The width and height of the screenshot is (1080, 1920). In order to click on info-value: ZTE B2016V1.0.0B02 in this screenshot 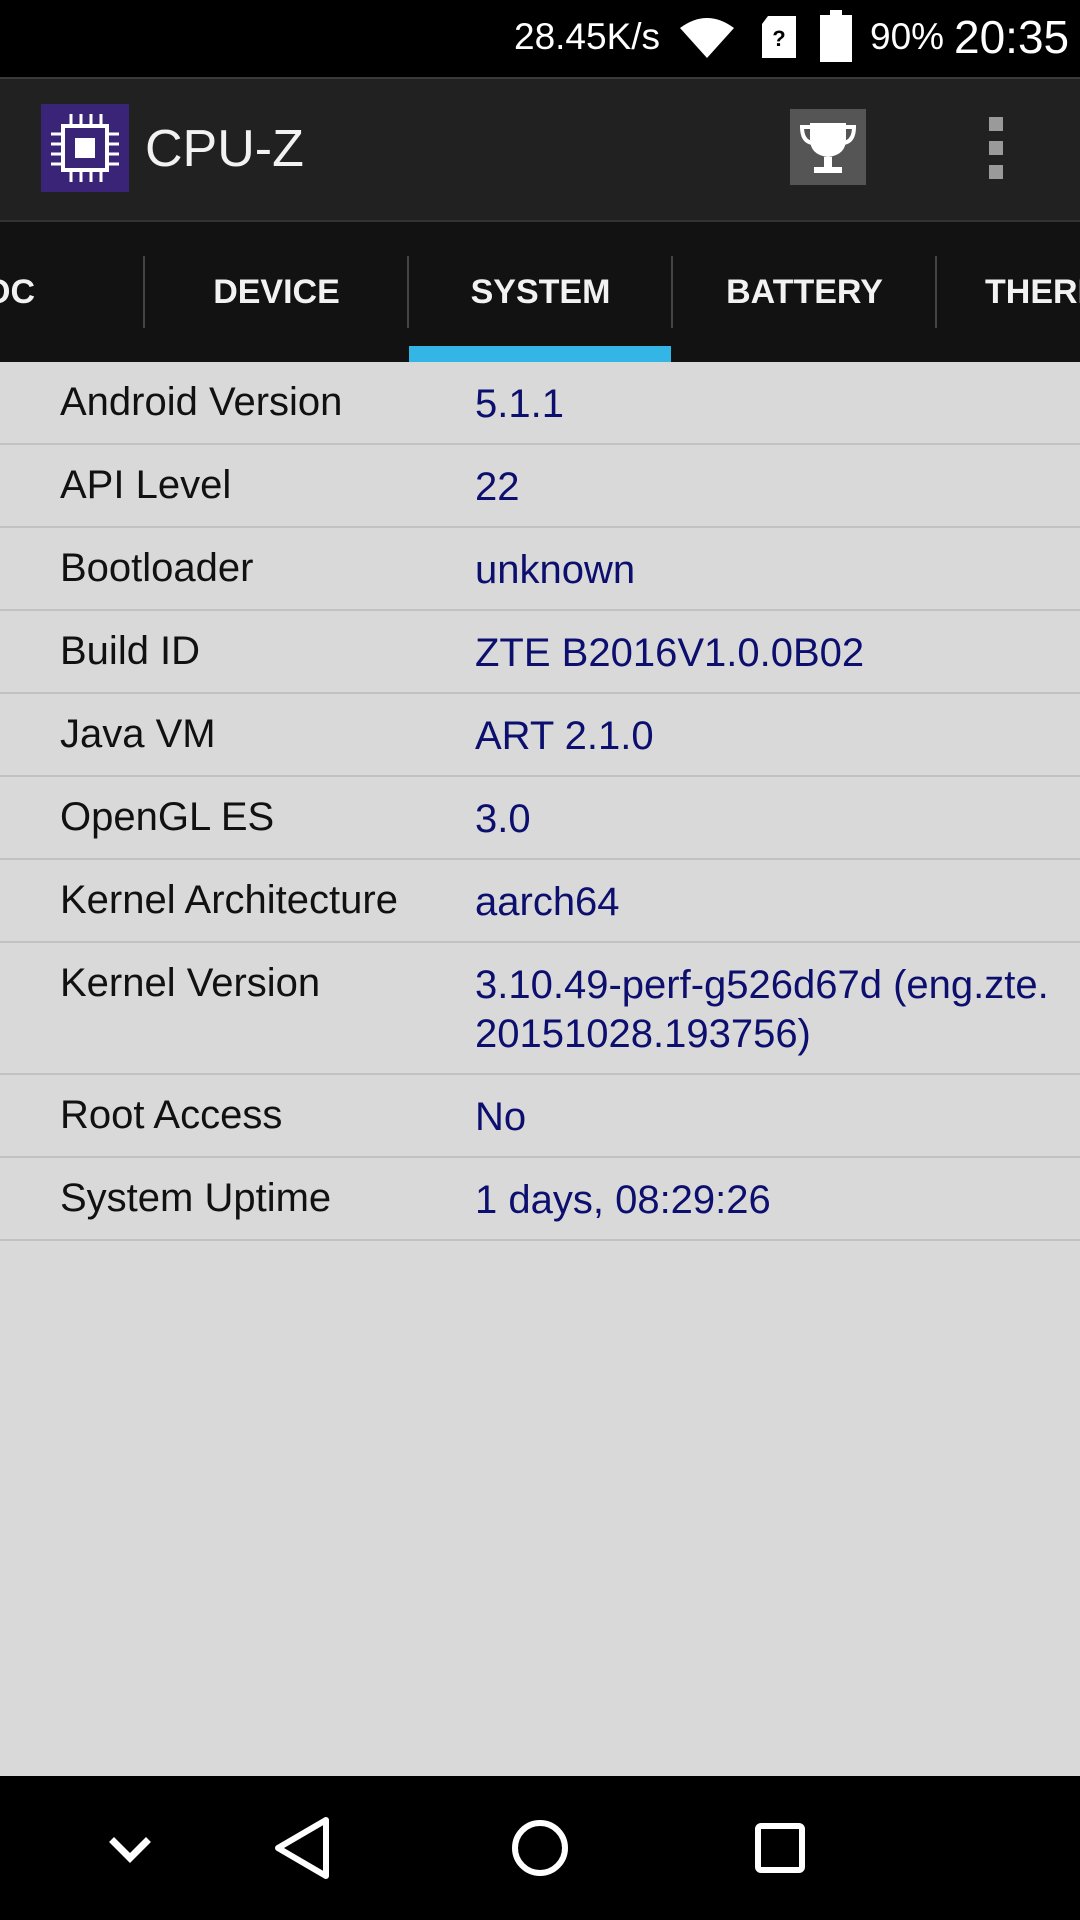, I will do `click(670, 653)`.